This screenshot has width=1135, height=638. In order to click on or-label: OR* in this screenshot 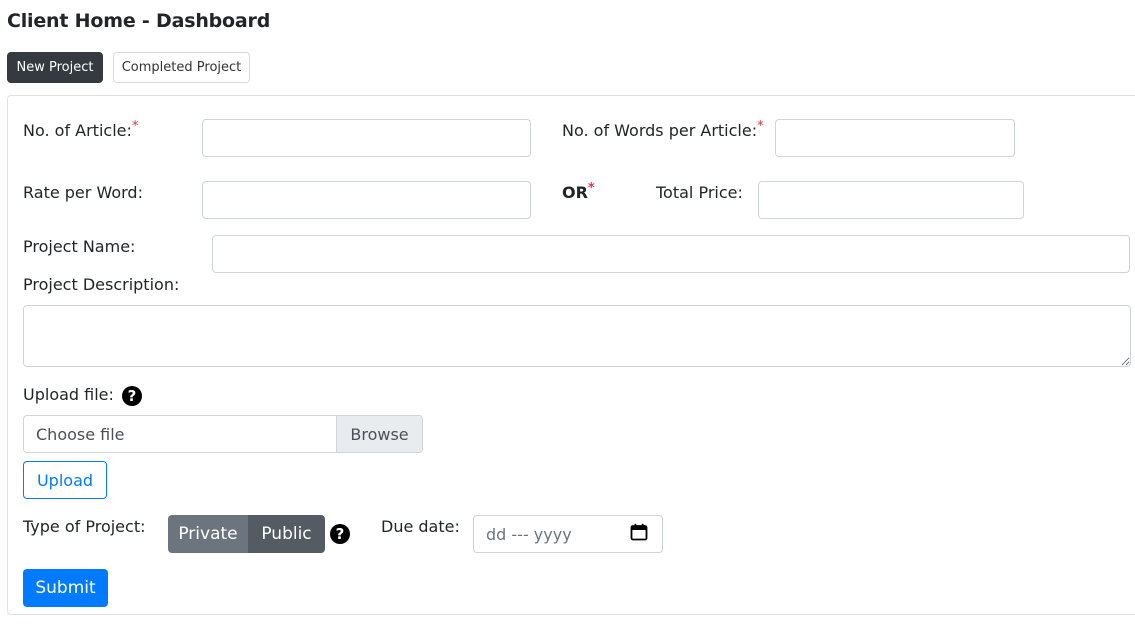, I will do `click(578, 191)`.